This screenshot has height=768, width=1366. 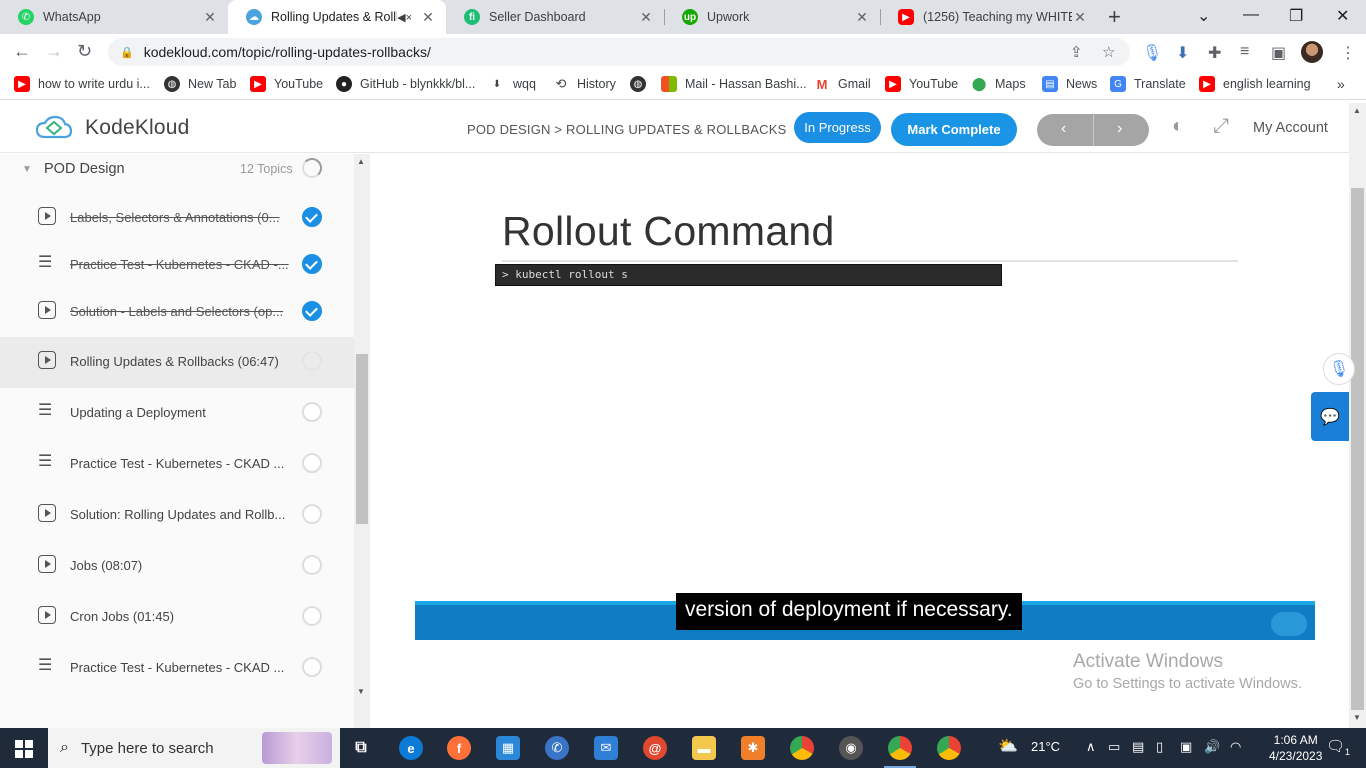 I want to click on chat-icon: 💬, so click(x=1330, y=416).